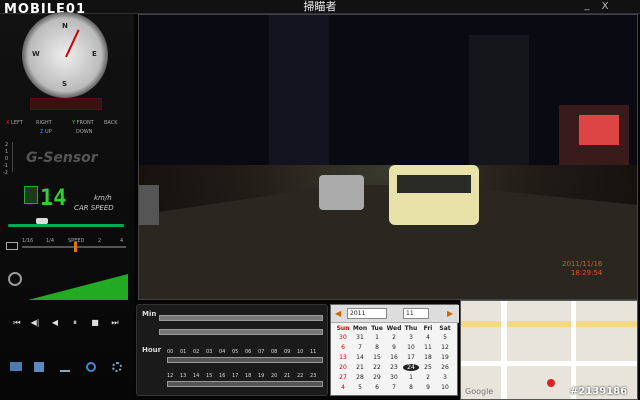 This screenshot has height=400, width=640. I want to click on skip-end-button: ⏭, so click(115, 323).